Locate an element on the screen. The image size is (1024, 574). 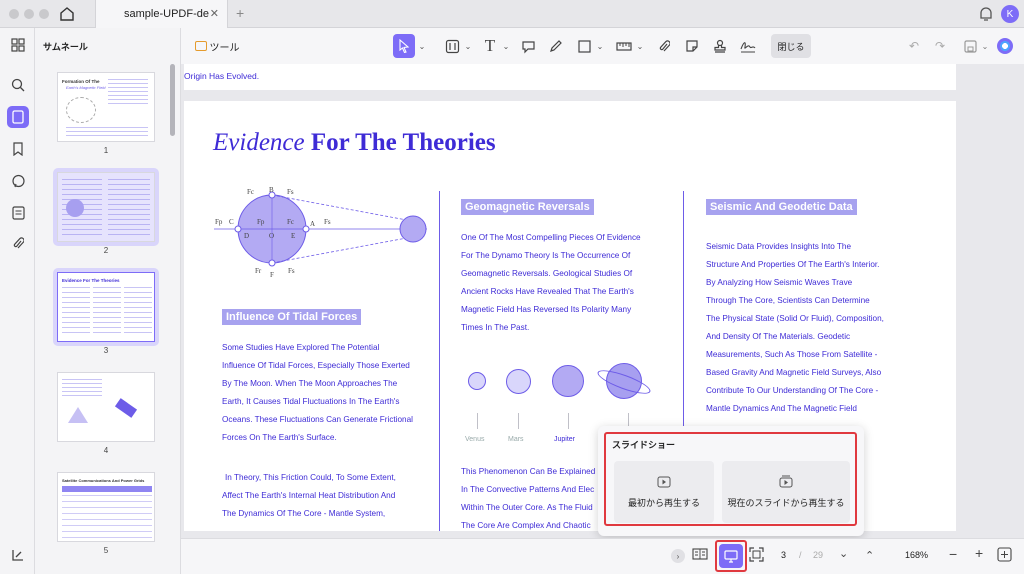
signature-icon is located at coordinates (748, 47).